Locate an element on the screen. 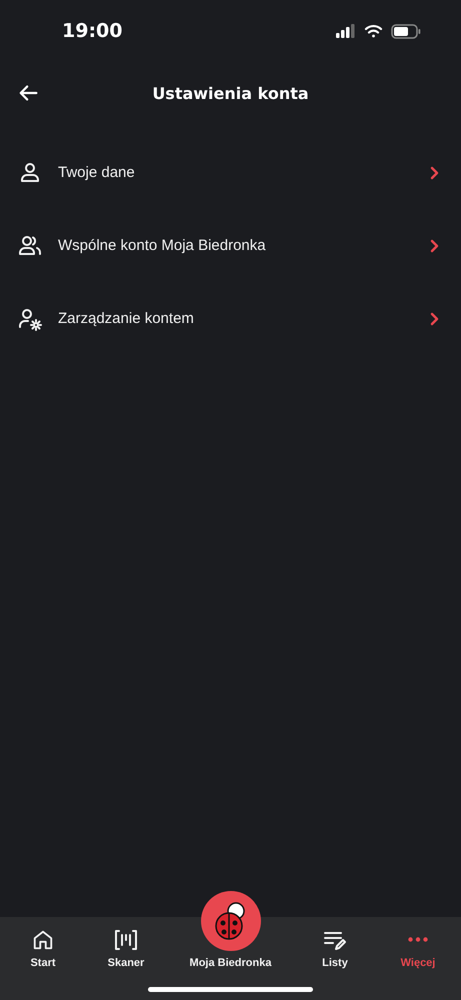  list-edit-icon is located at coordinates (335, 940).